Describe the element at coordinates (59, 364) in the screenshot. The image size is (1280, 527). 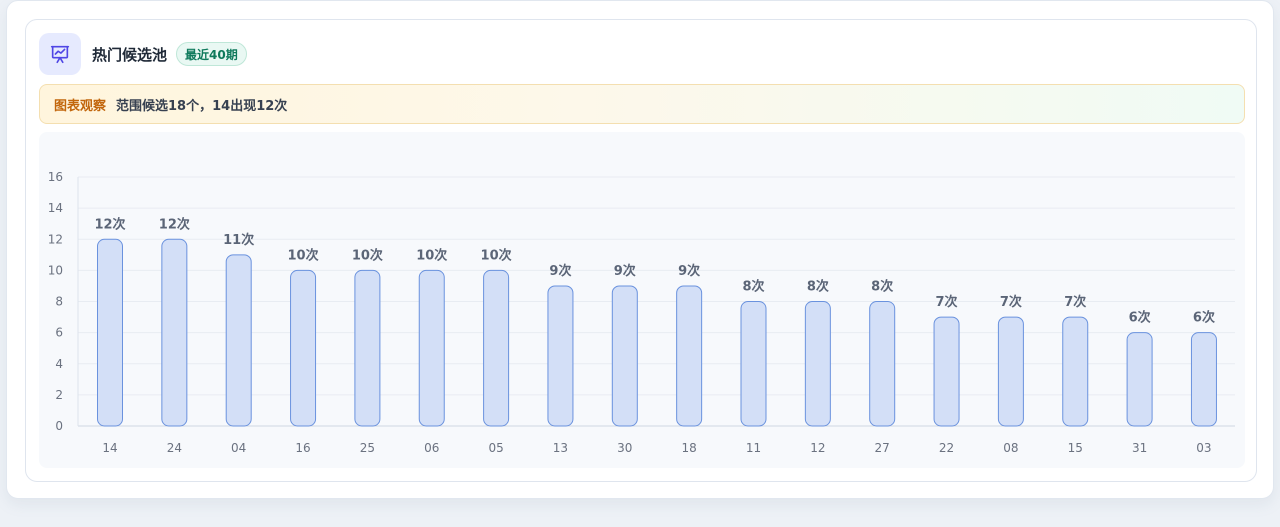
I see `y-tick-label: 4` at that location.